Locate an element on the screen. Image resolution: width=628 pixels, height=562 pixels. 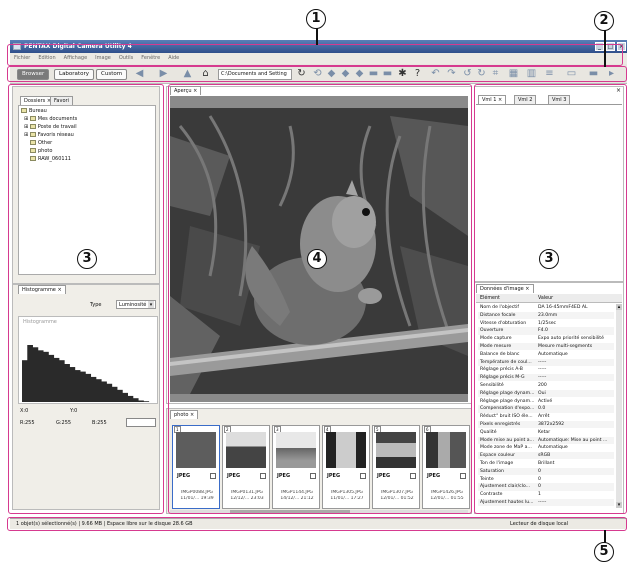
callout-number: 4 is located at coordinates (317, 259).